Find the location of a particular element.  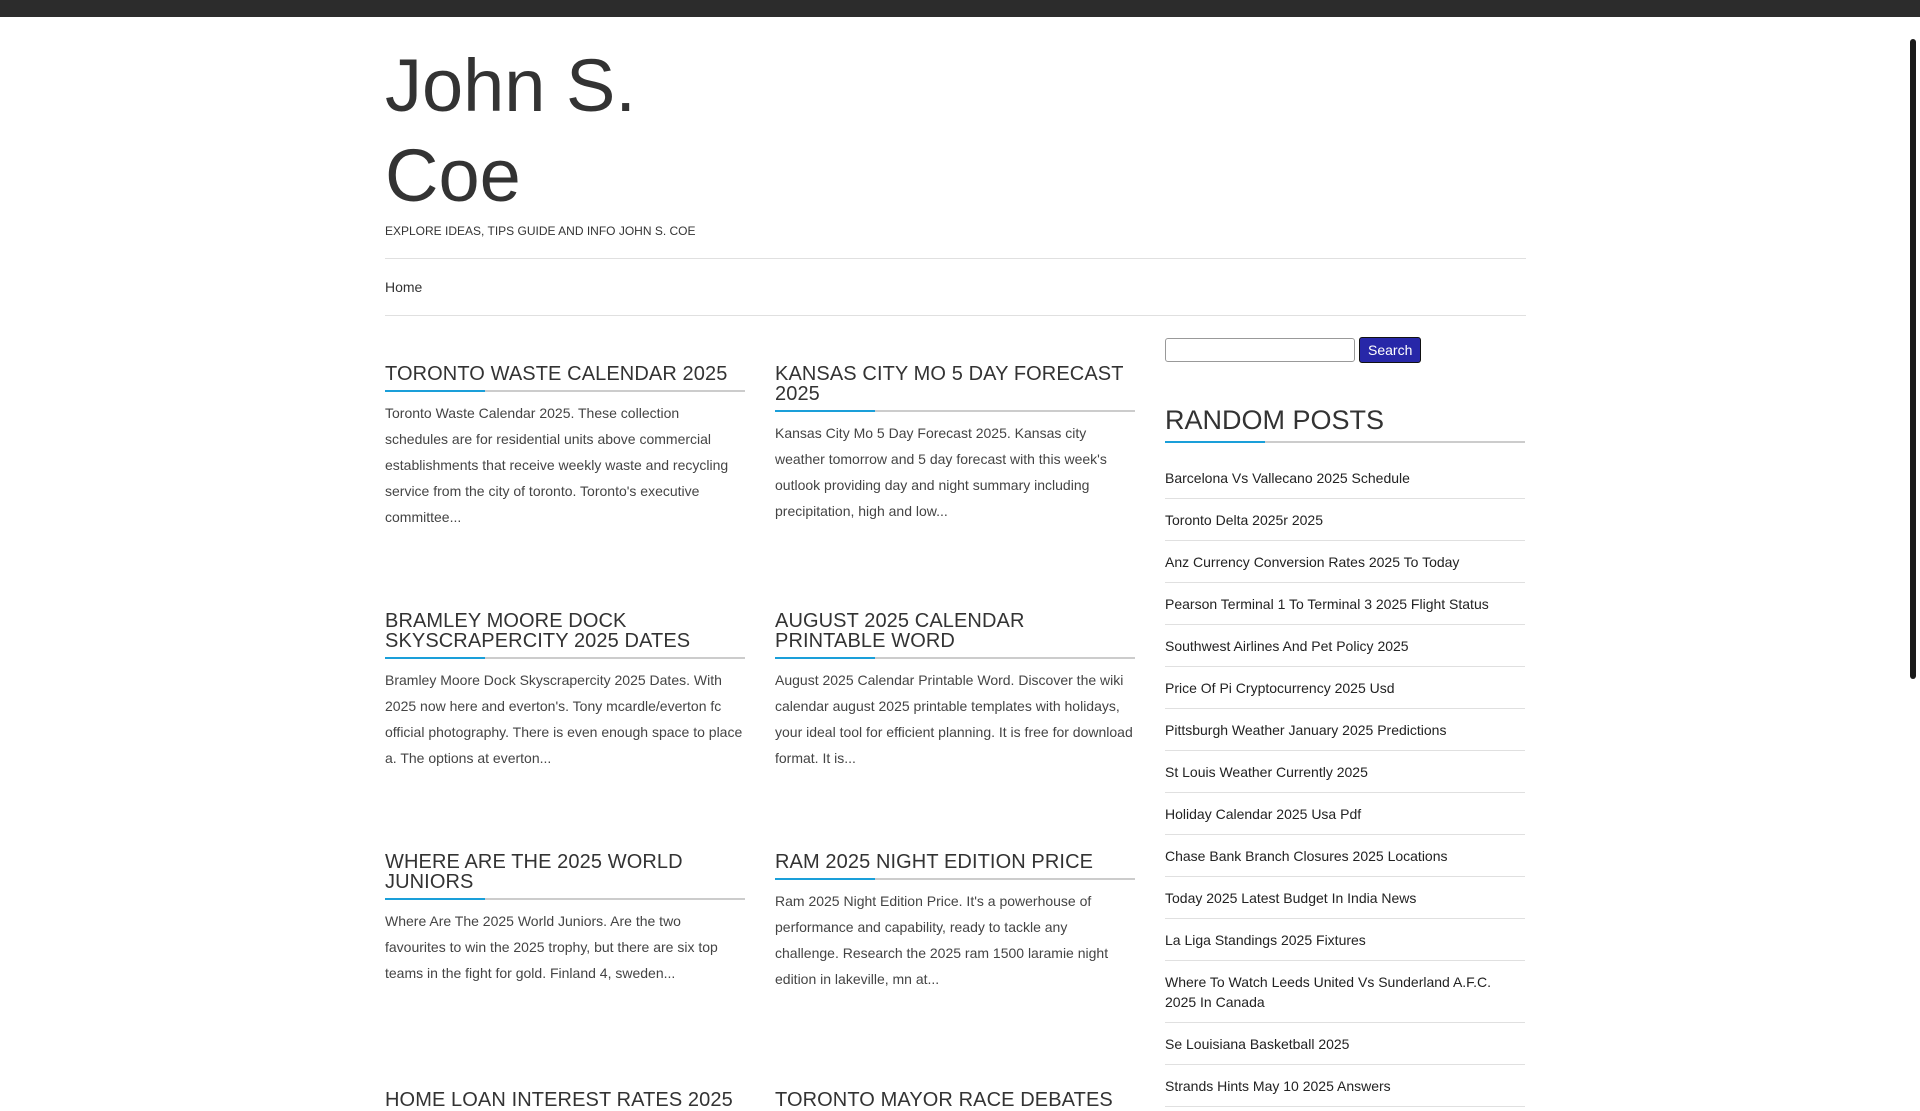

post-title: TORONTO WASTE CALENDAR 2025 is located at coordinates (565, 374).